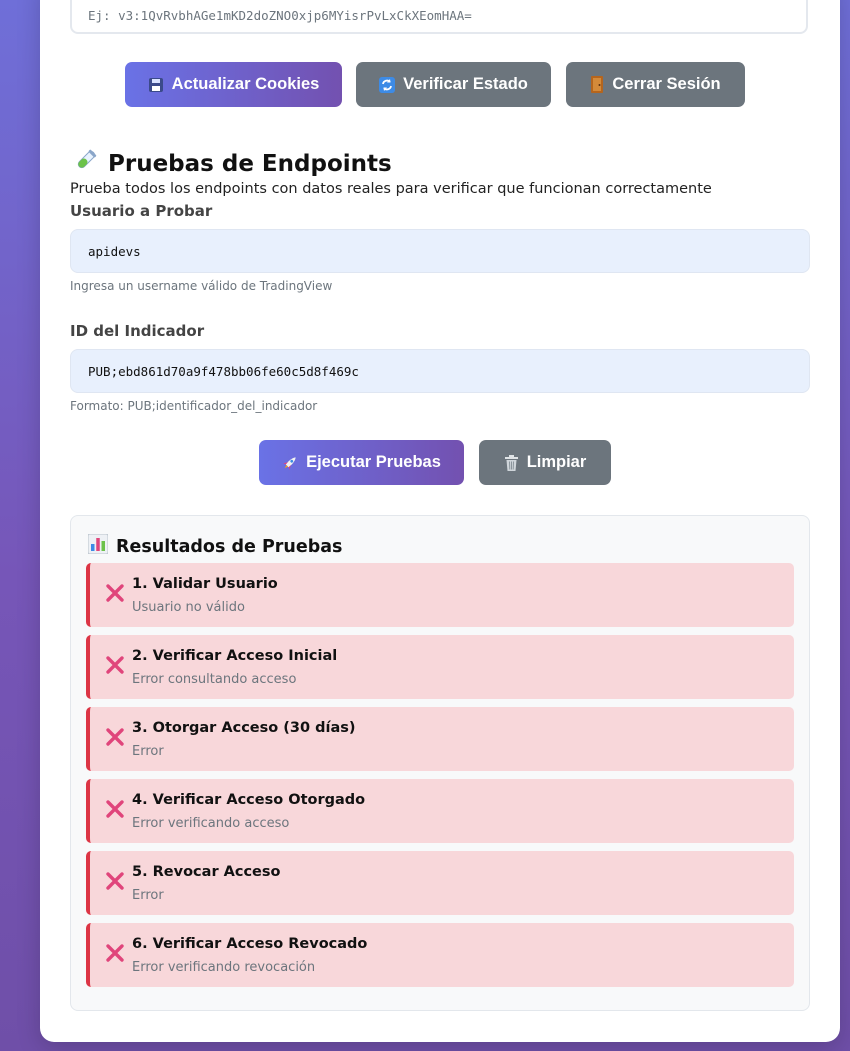 The height and width of the screenshot is (1051, 850). Describe the element at coordinates (556, 462) in the screenshot. I see `clear-label: Limpiar` at that location.